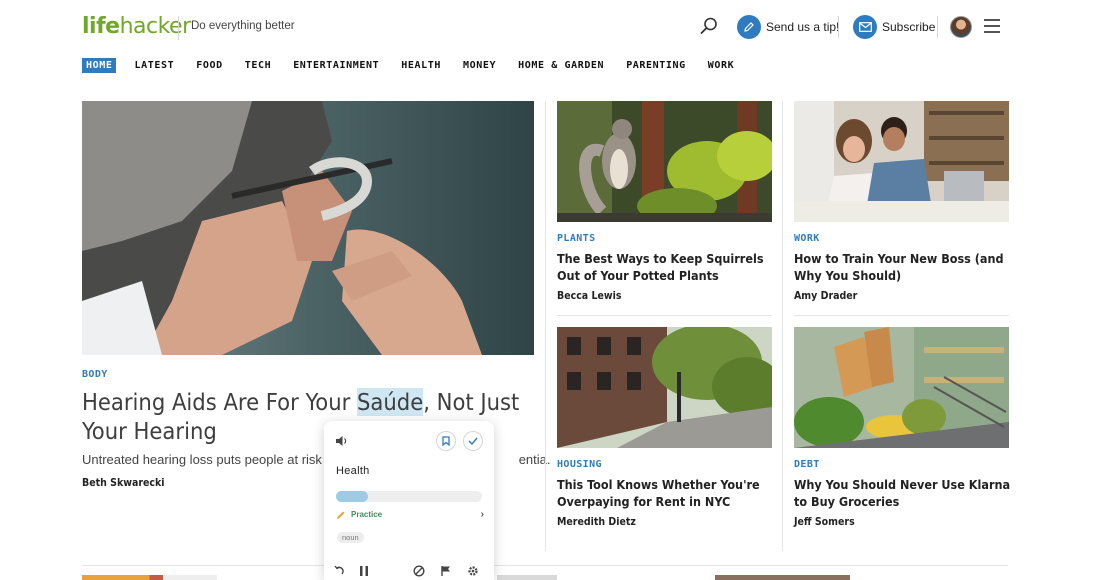 The image size is (1100, 580). What do you see at coordinates (352, 496) in the screenshot?
I see `learning-progress-fill` at bounding box center [352, 496].